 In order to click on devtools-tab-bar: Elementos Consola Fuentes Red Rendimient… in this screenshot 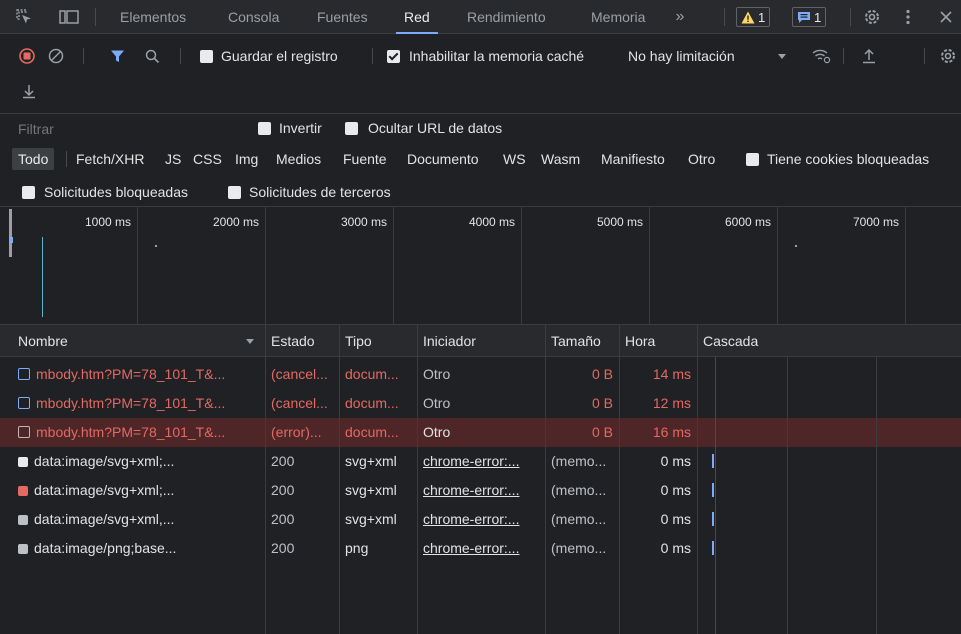, I will do `click(480, 17)`.